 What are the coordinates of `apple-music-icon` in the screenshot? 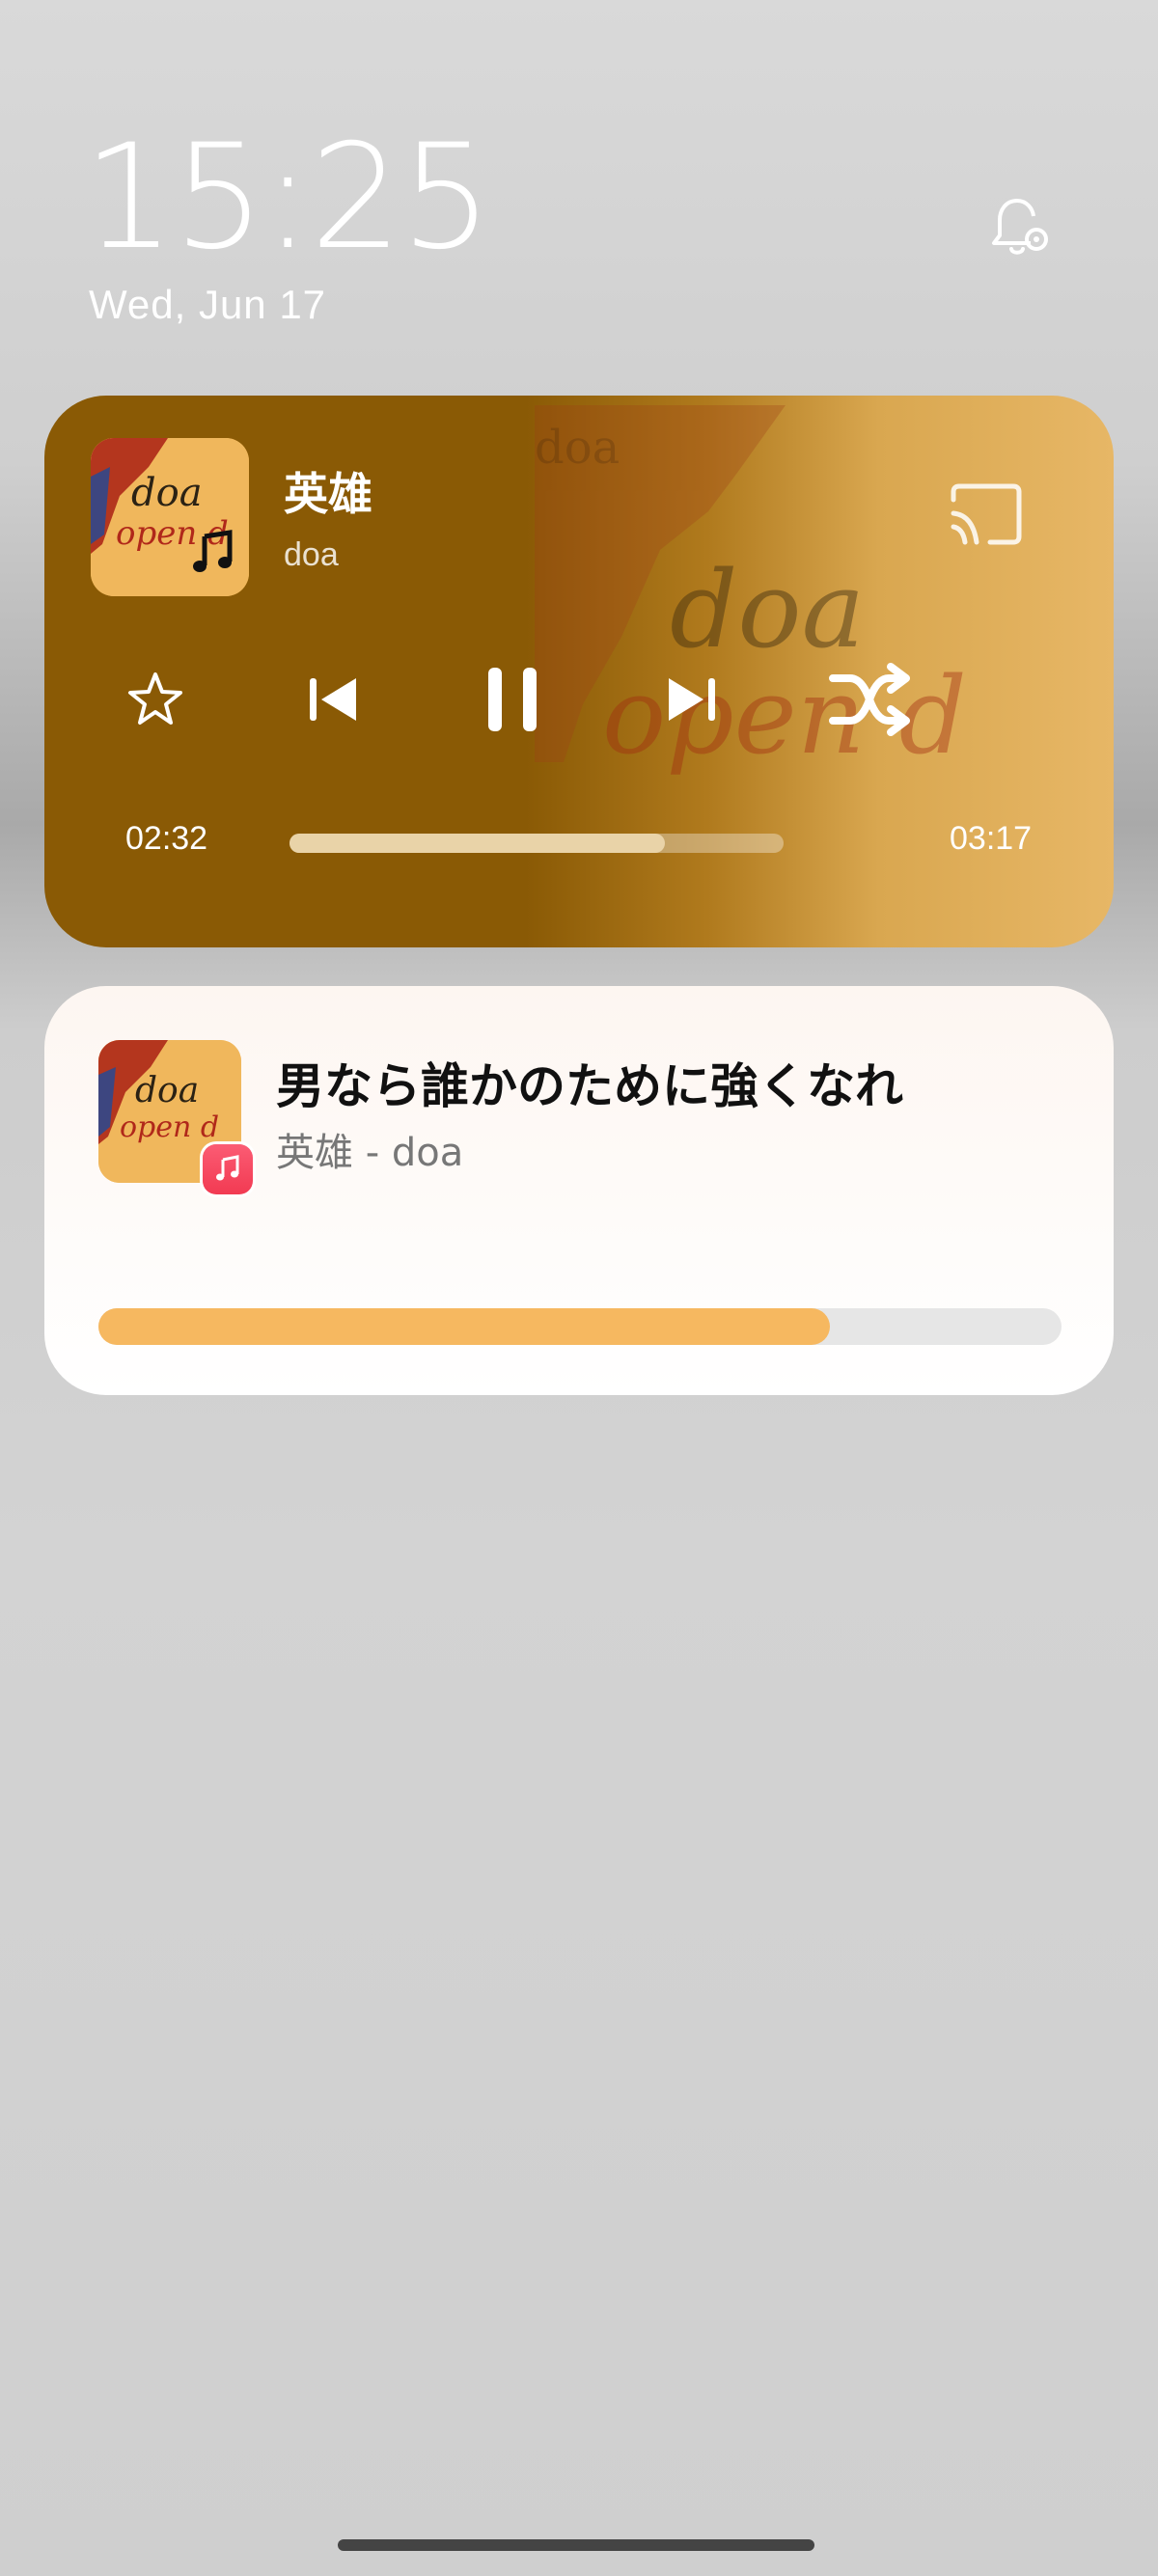 It's located at (228, 1169).